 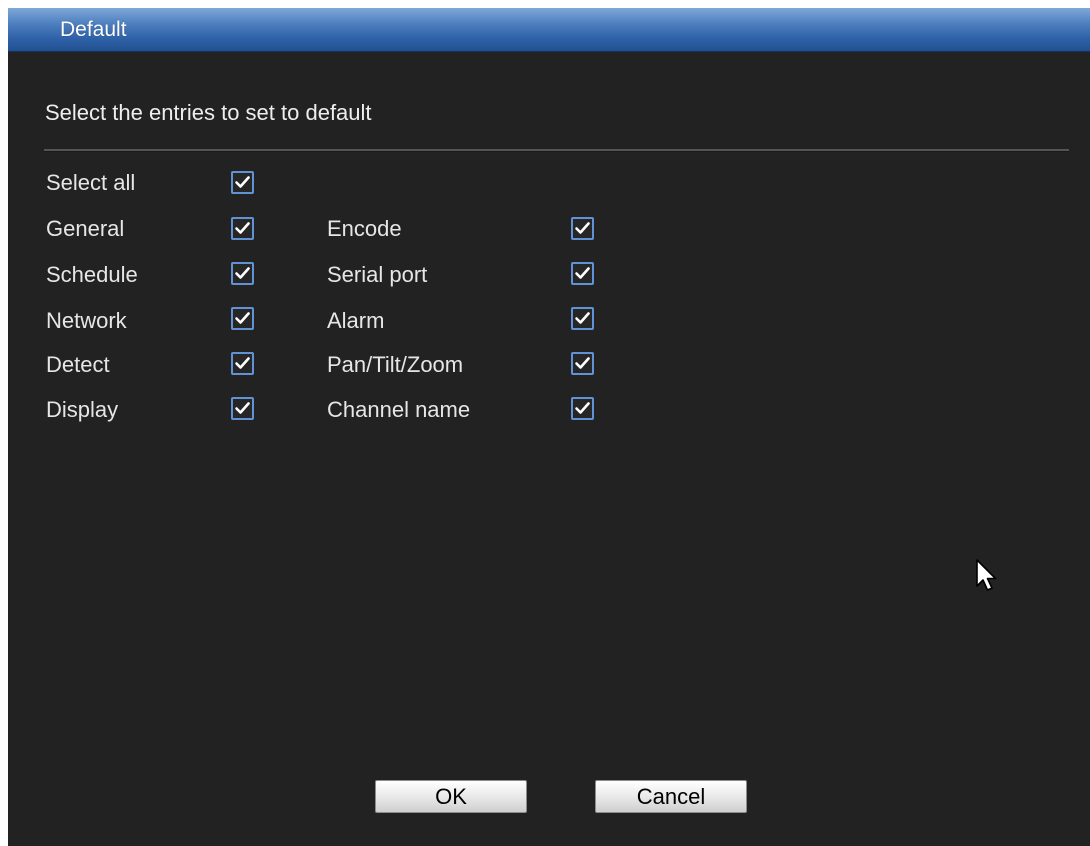 What do you see at coordinates (556, 150) in the screenshot?
I see `divider` at bounding box center [556, 150].